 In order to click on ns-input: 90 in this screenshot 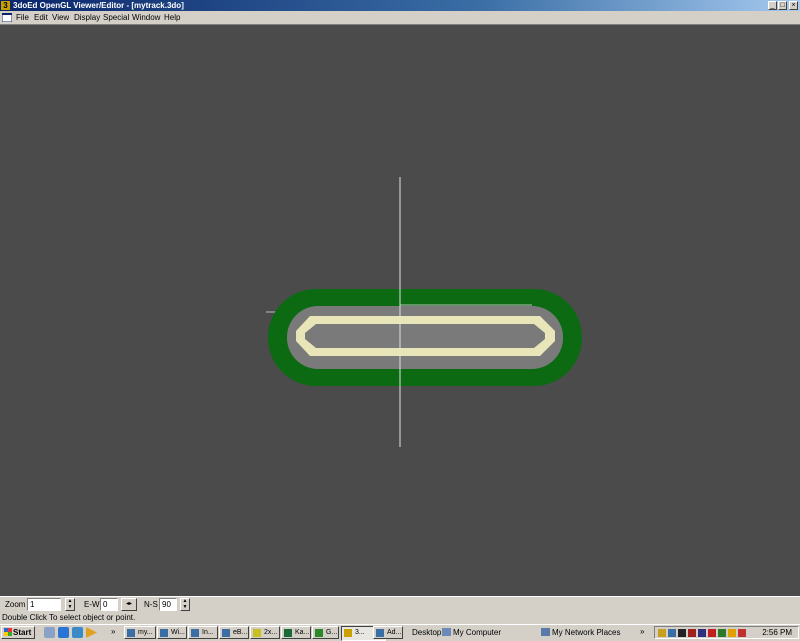, I will do `click(168, 604)`.